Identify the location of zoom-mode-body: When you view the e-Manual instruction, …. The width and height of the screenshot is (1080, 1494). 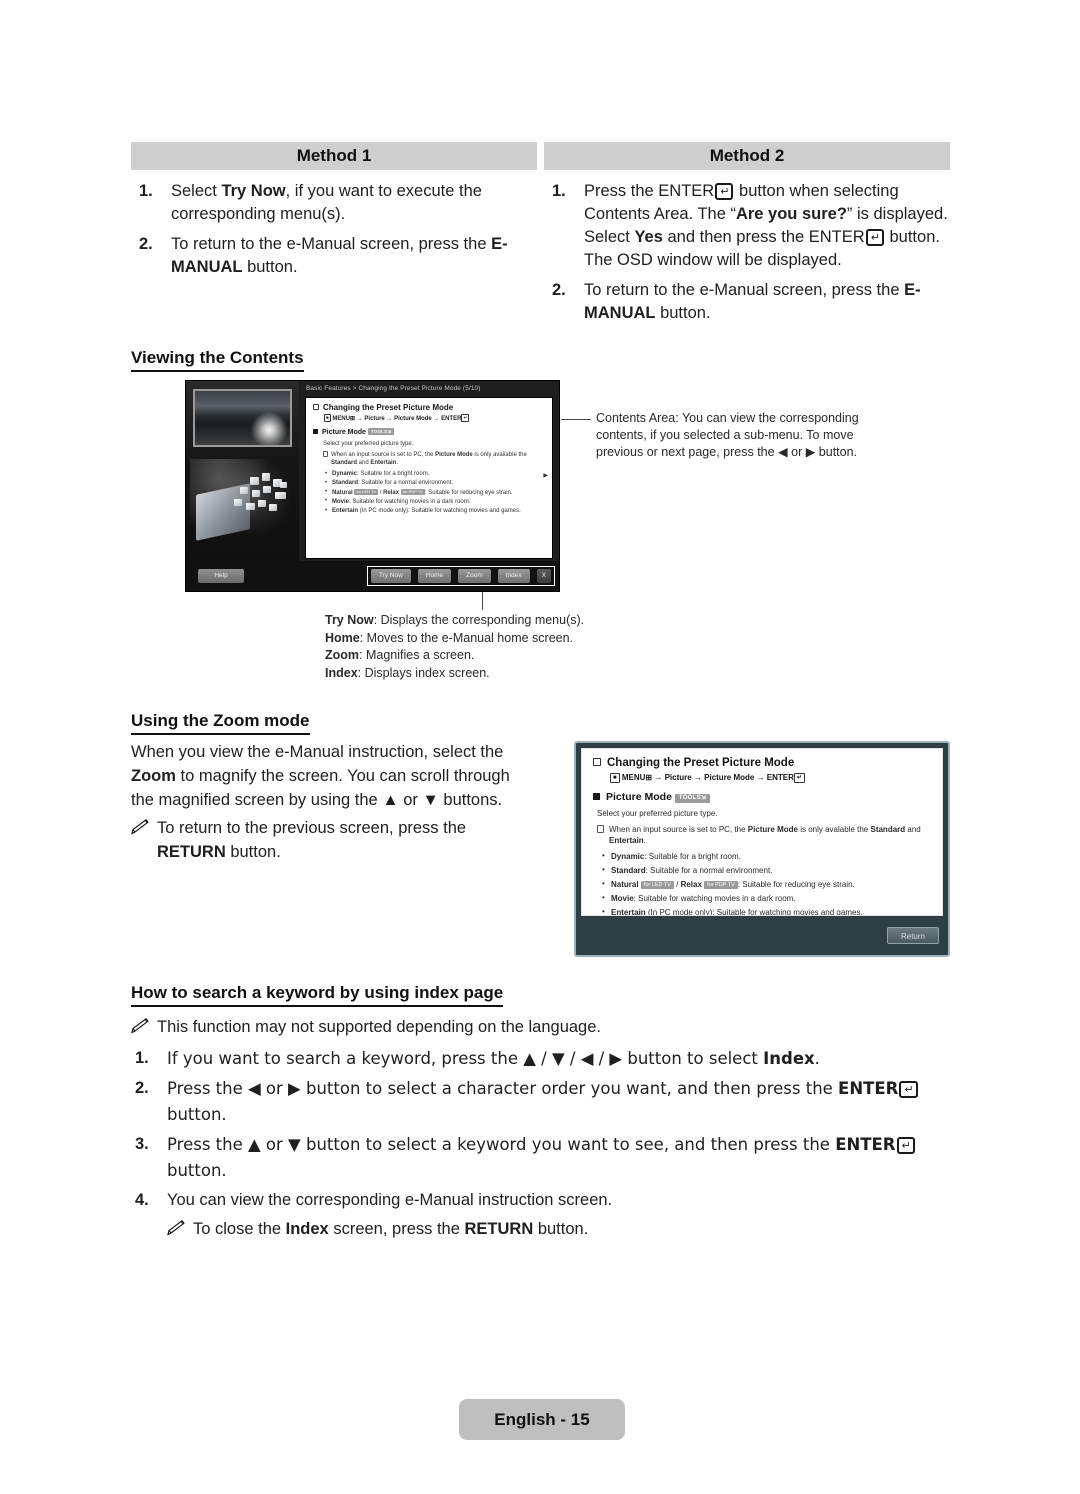
(331, 802).